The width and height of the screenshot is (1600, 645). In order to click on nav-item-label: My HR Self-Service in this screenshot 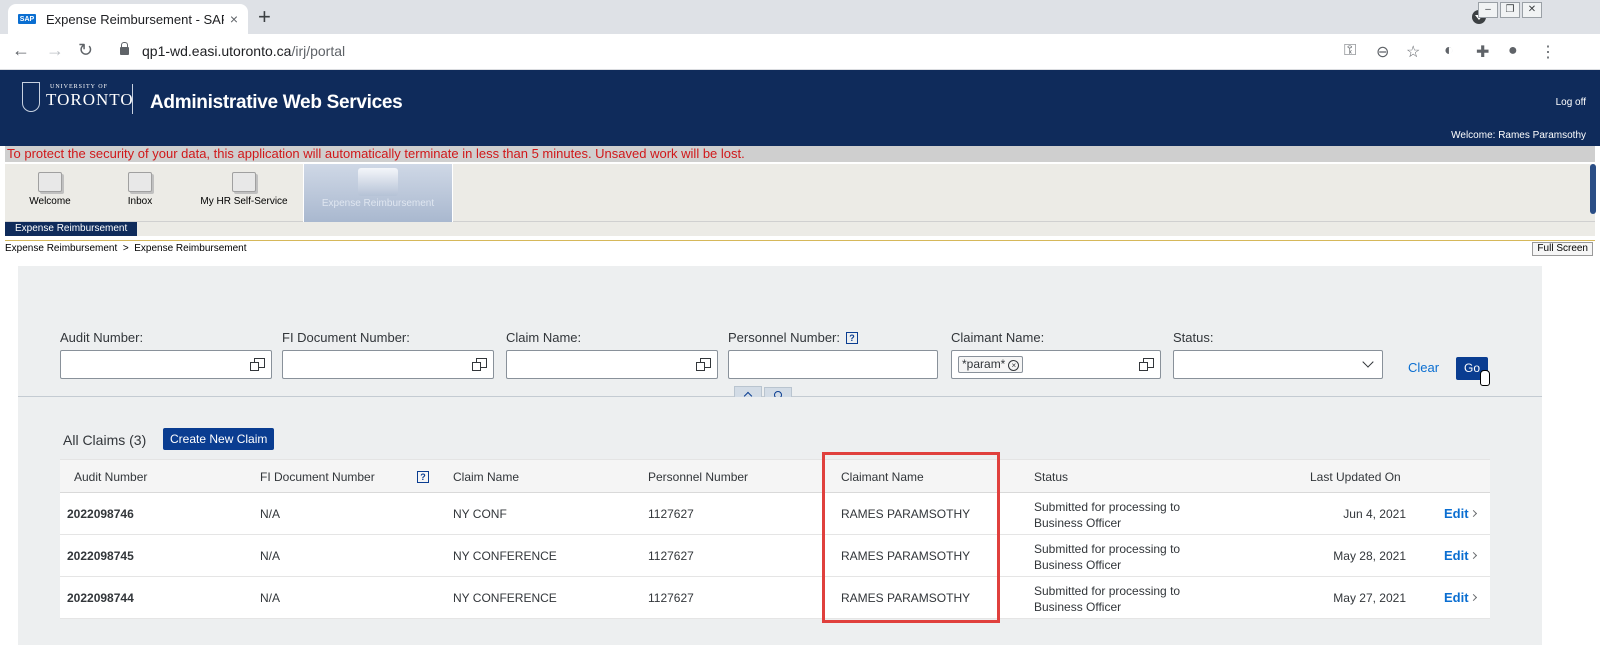, I will do `click(244, 201)`.